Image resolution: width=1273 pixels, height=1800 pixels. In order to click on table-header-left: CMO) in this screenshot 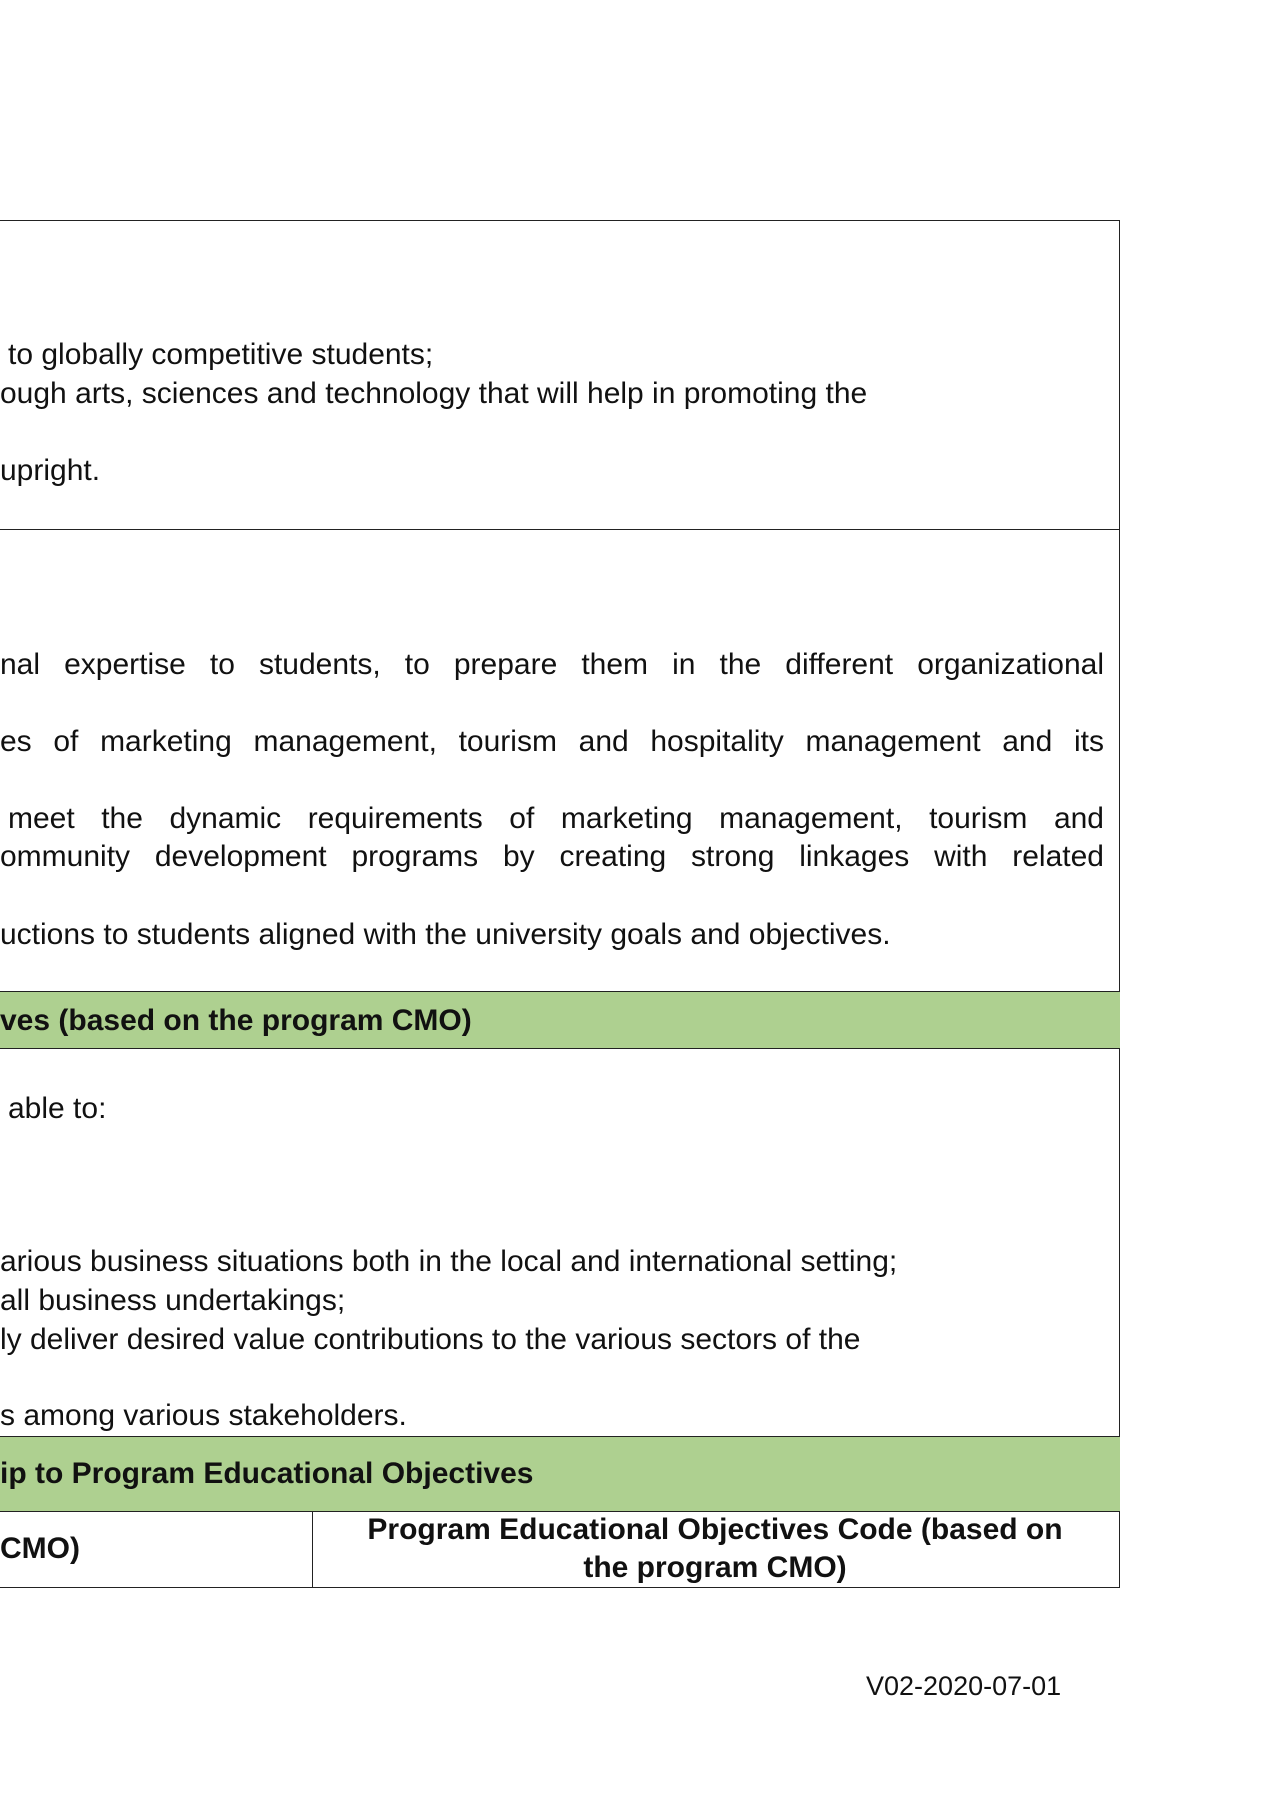, I will do `click(40, 1548)`.